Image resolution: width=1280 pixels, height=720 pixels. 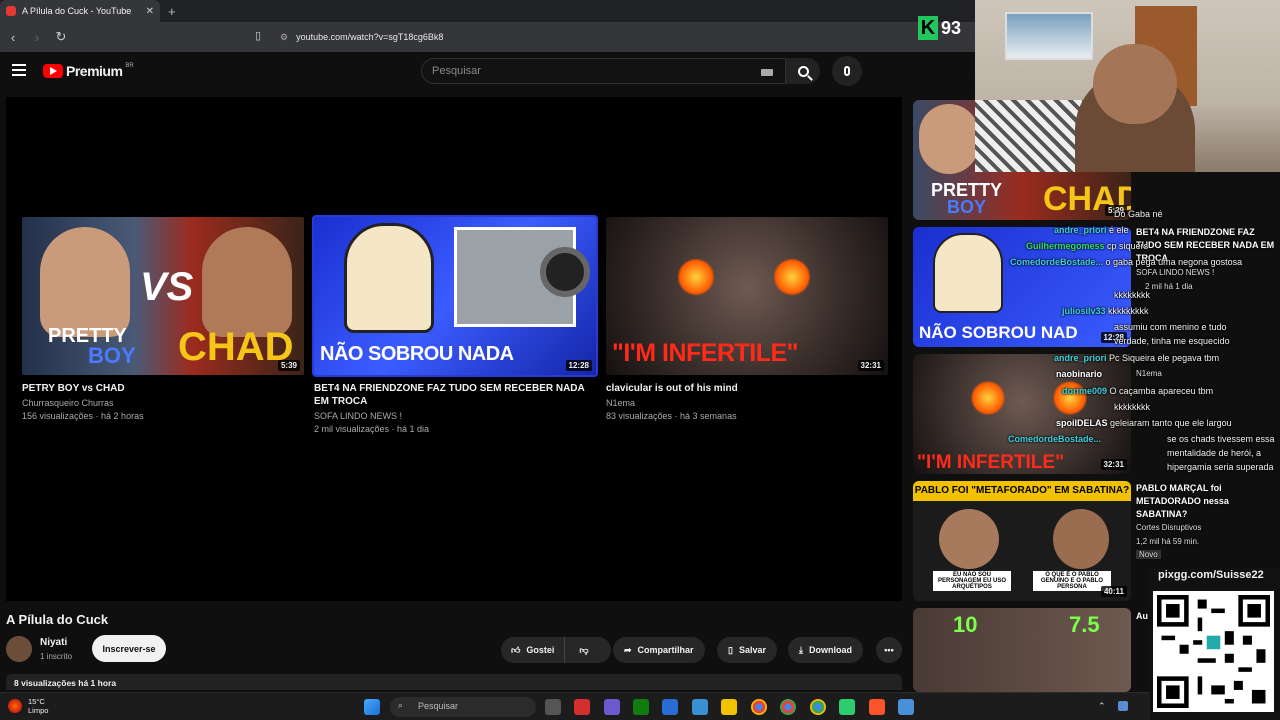 I want to click on channel-name: N1ema, so click(x=747, y=403).